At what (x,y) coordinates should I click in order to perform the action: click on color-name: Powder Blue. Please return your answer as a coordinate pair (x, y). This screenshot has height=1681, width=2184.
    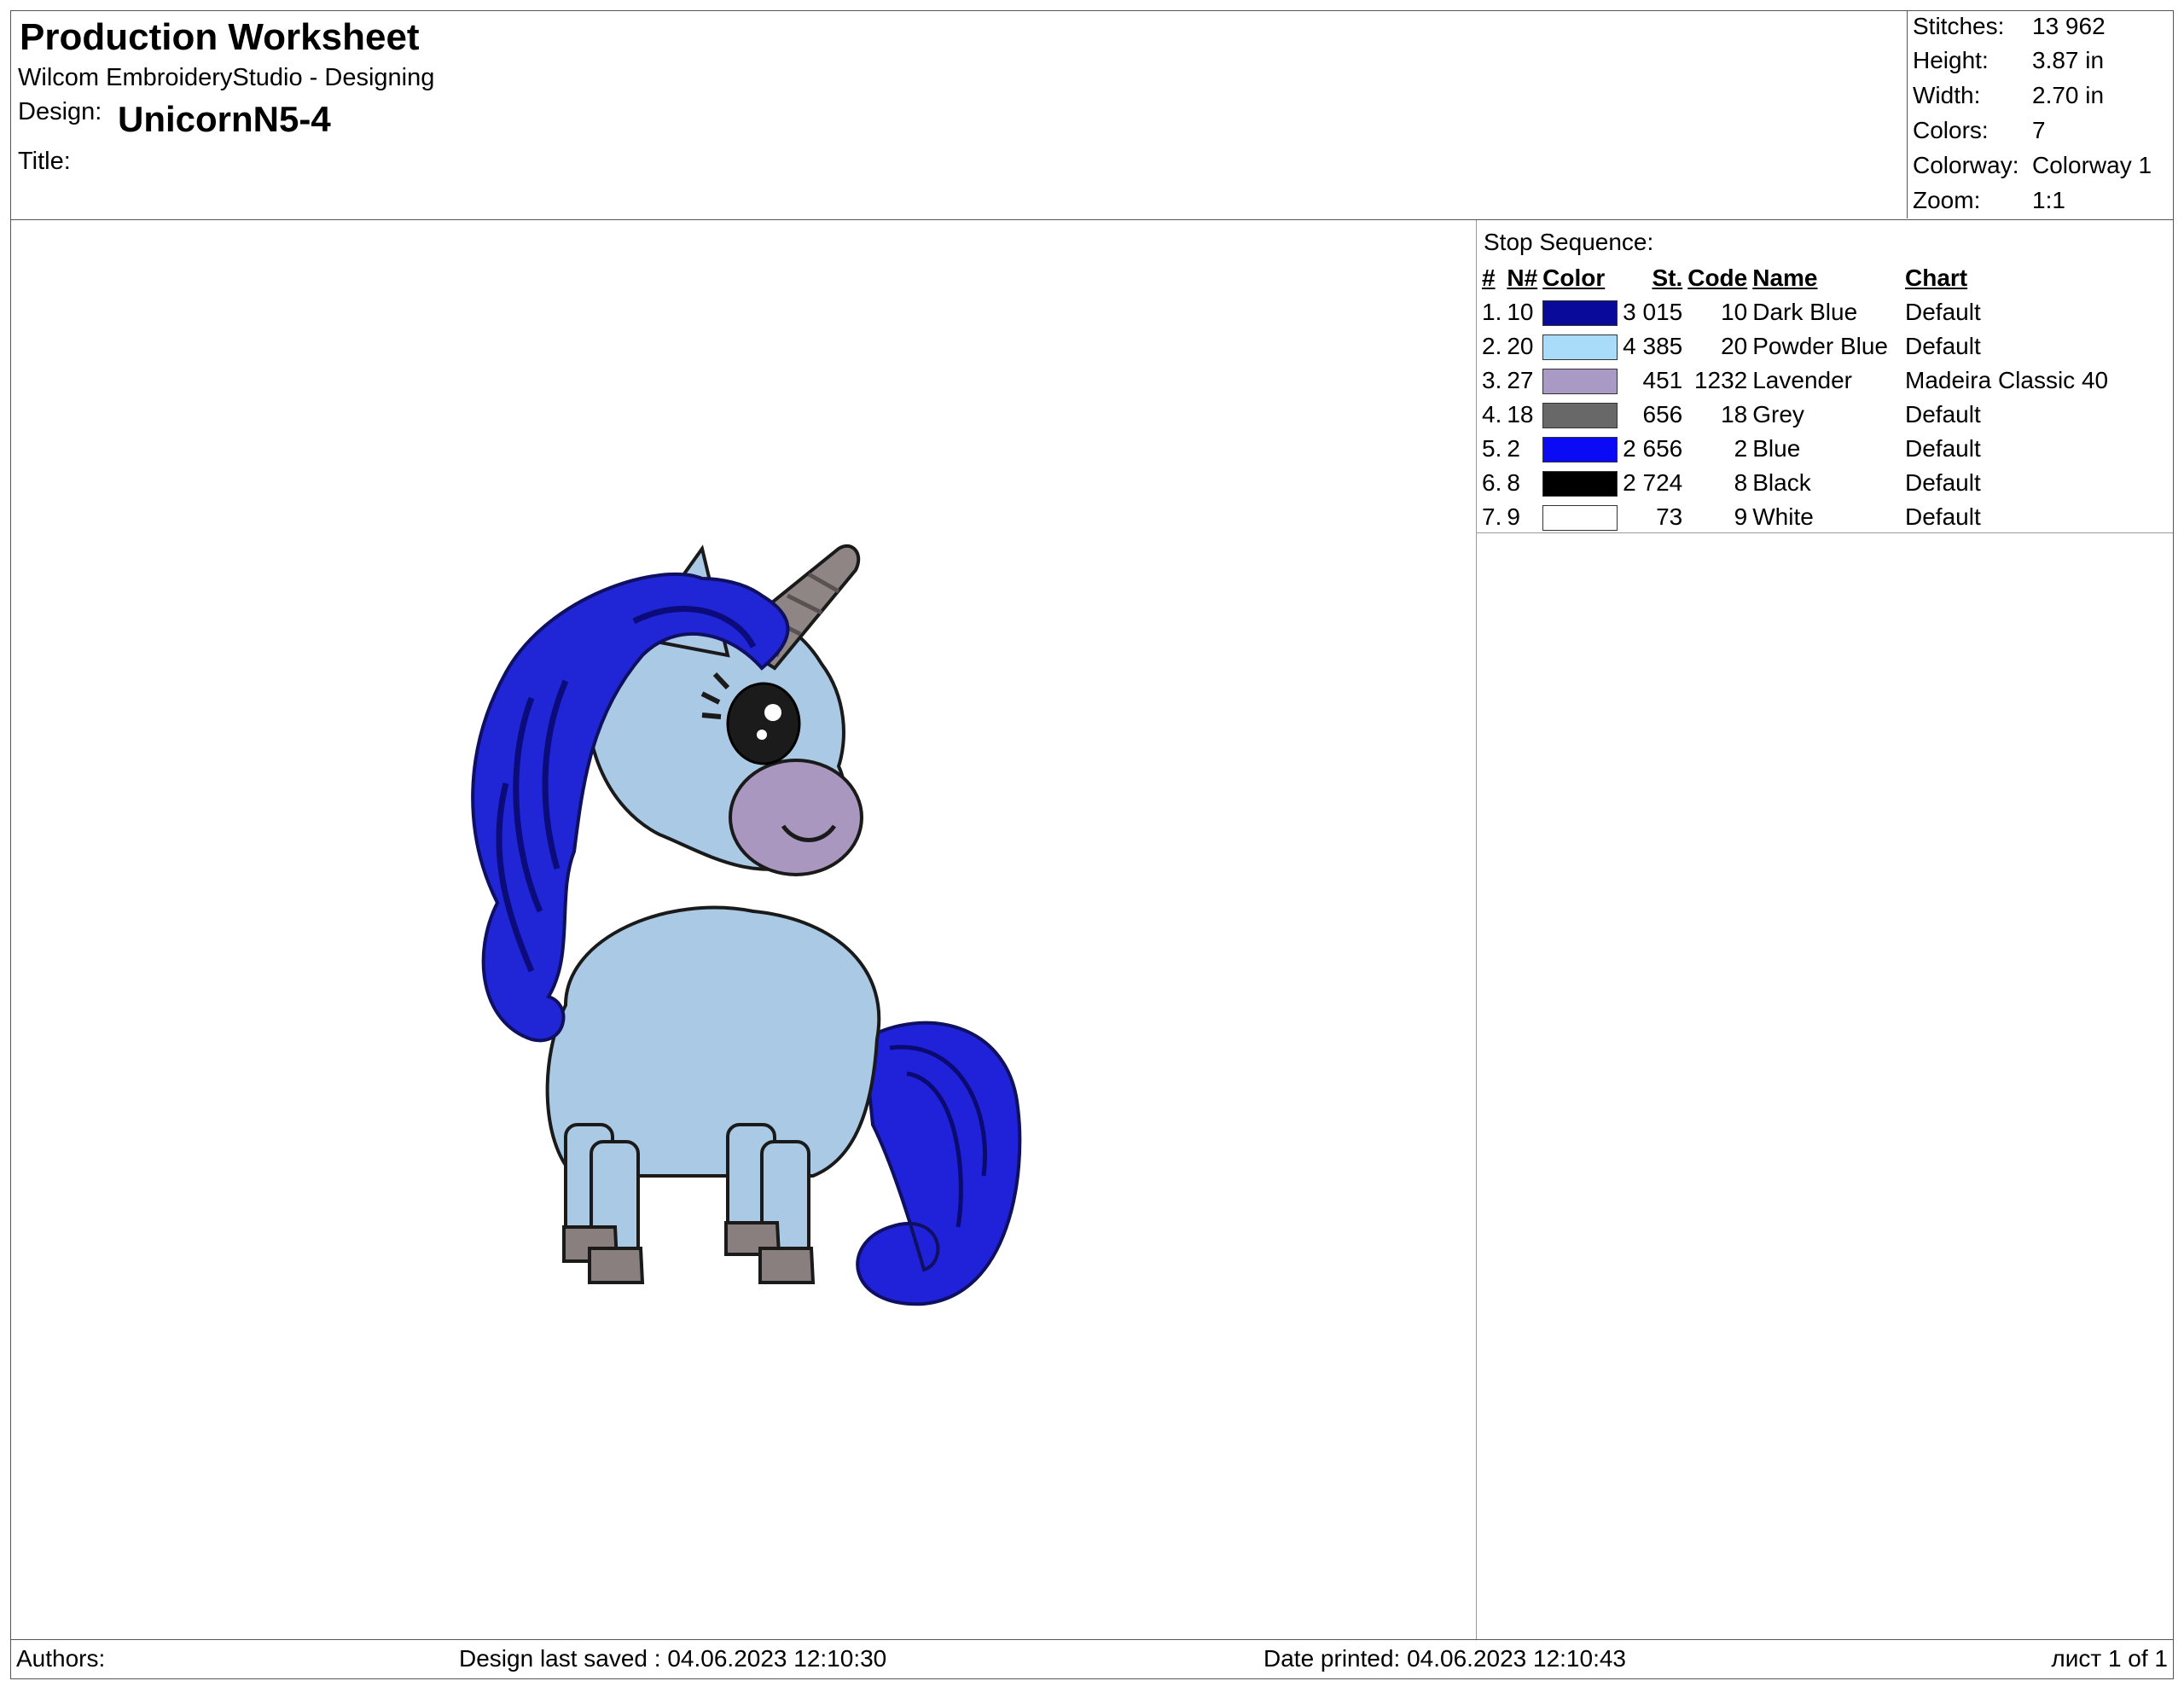
    Looking at the image, I should click on (1820, 346).